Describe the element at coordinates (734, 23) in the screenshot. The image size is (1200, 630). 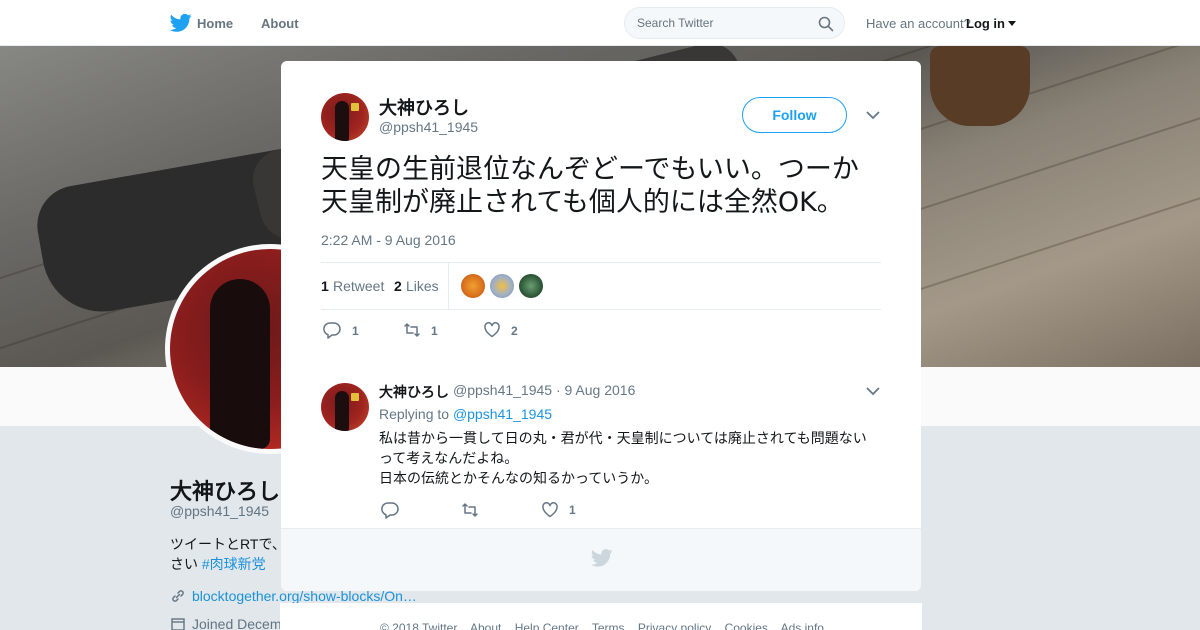
I see `search-input: Search Twitter` at that location.